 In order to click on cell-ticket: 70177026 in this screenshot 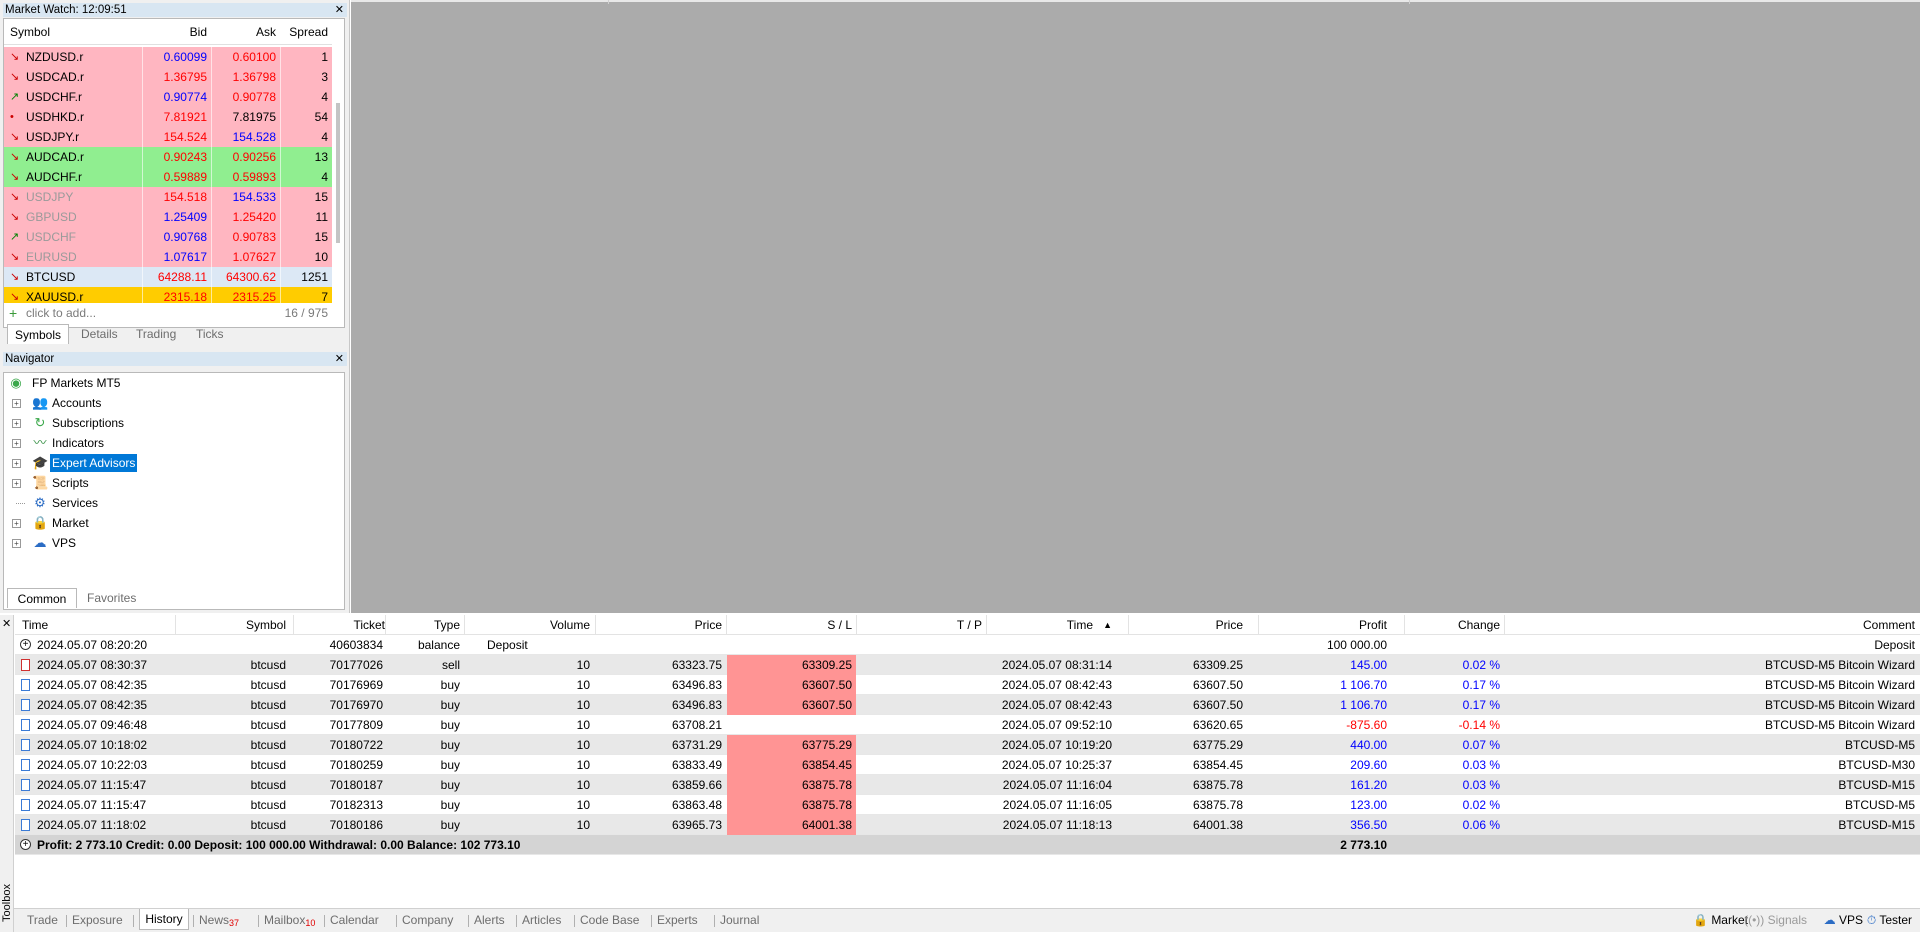, I will do `click(356, 665)`.